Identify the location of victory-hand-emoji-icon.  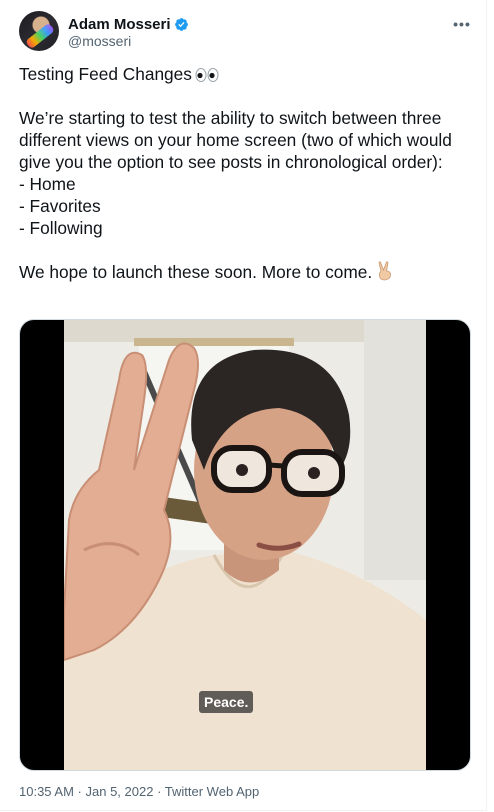
(385, 271).